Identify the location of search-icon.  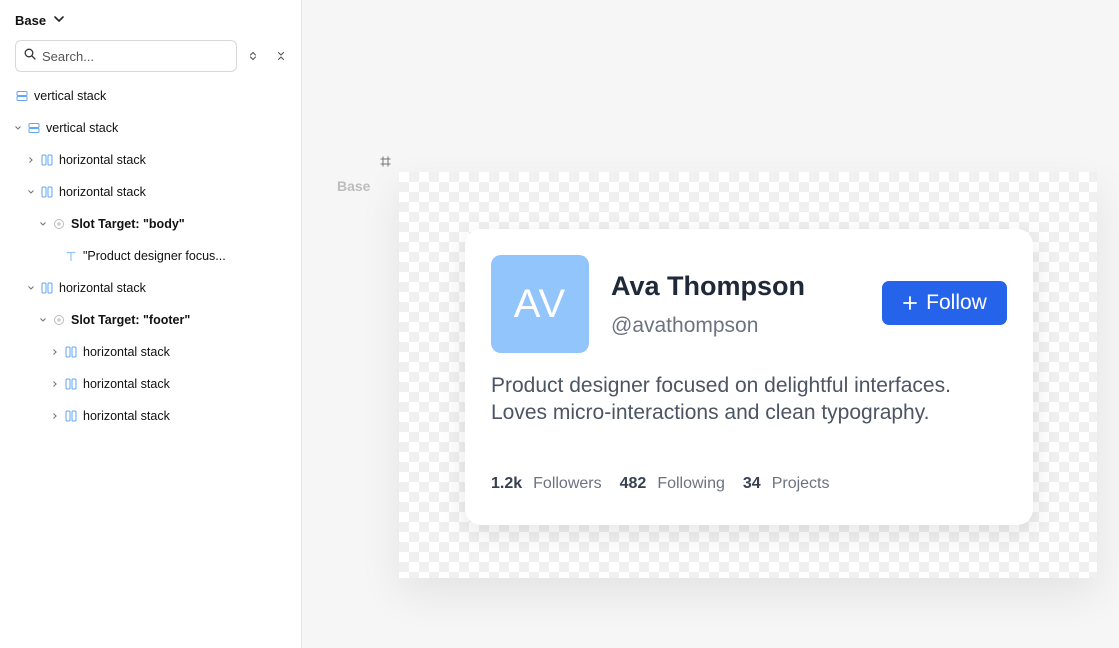
(30, 56).